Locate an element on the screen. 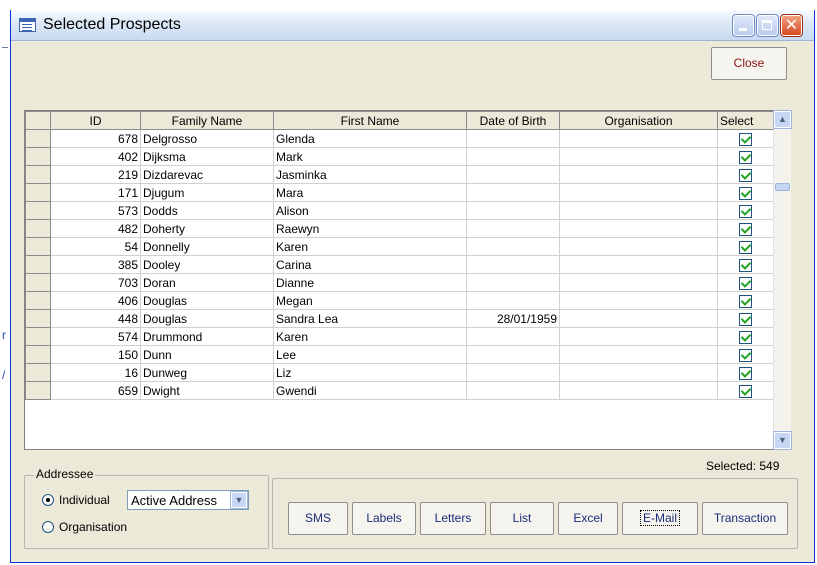 This screenshot has width=817, height=565. cell-first-name: Sandra Lea is located at coordinates (370, 318).